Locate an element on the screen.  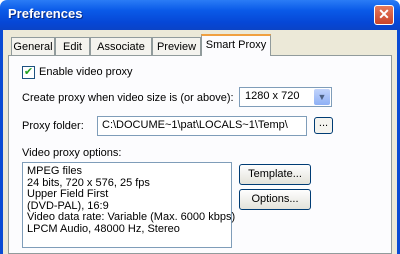
tab-label: Edit is located at coordinates (72, 47).